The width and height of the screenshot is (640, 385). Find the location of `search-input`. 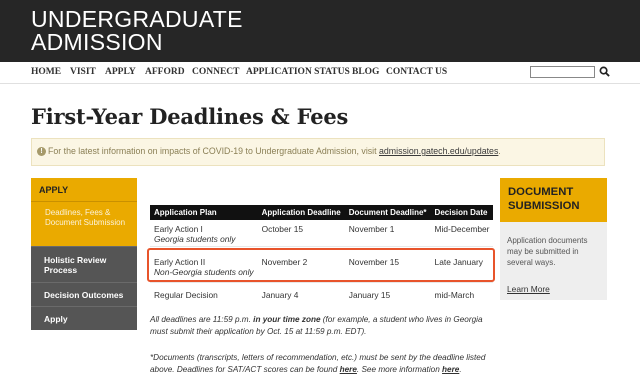

search-input is located at coordinates (562, 72).